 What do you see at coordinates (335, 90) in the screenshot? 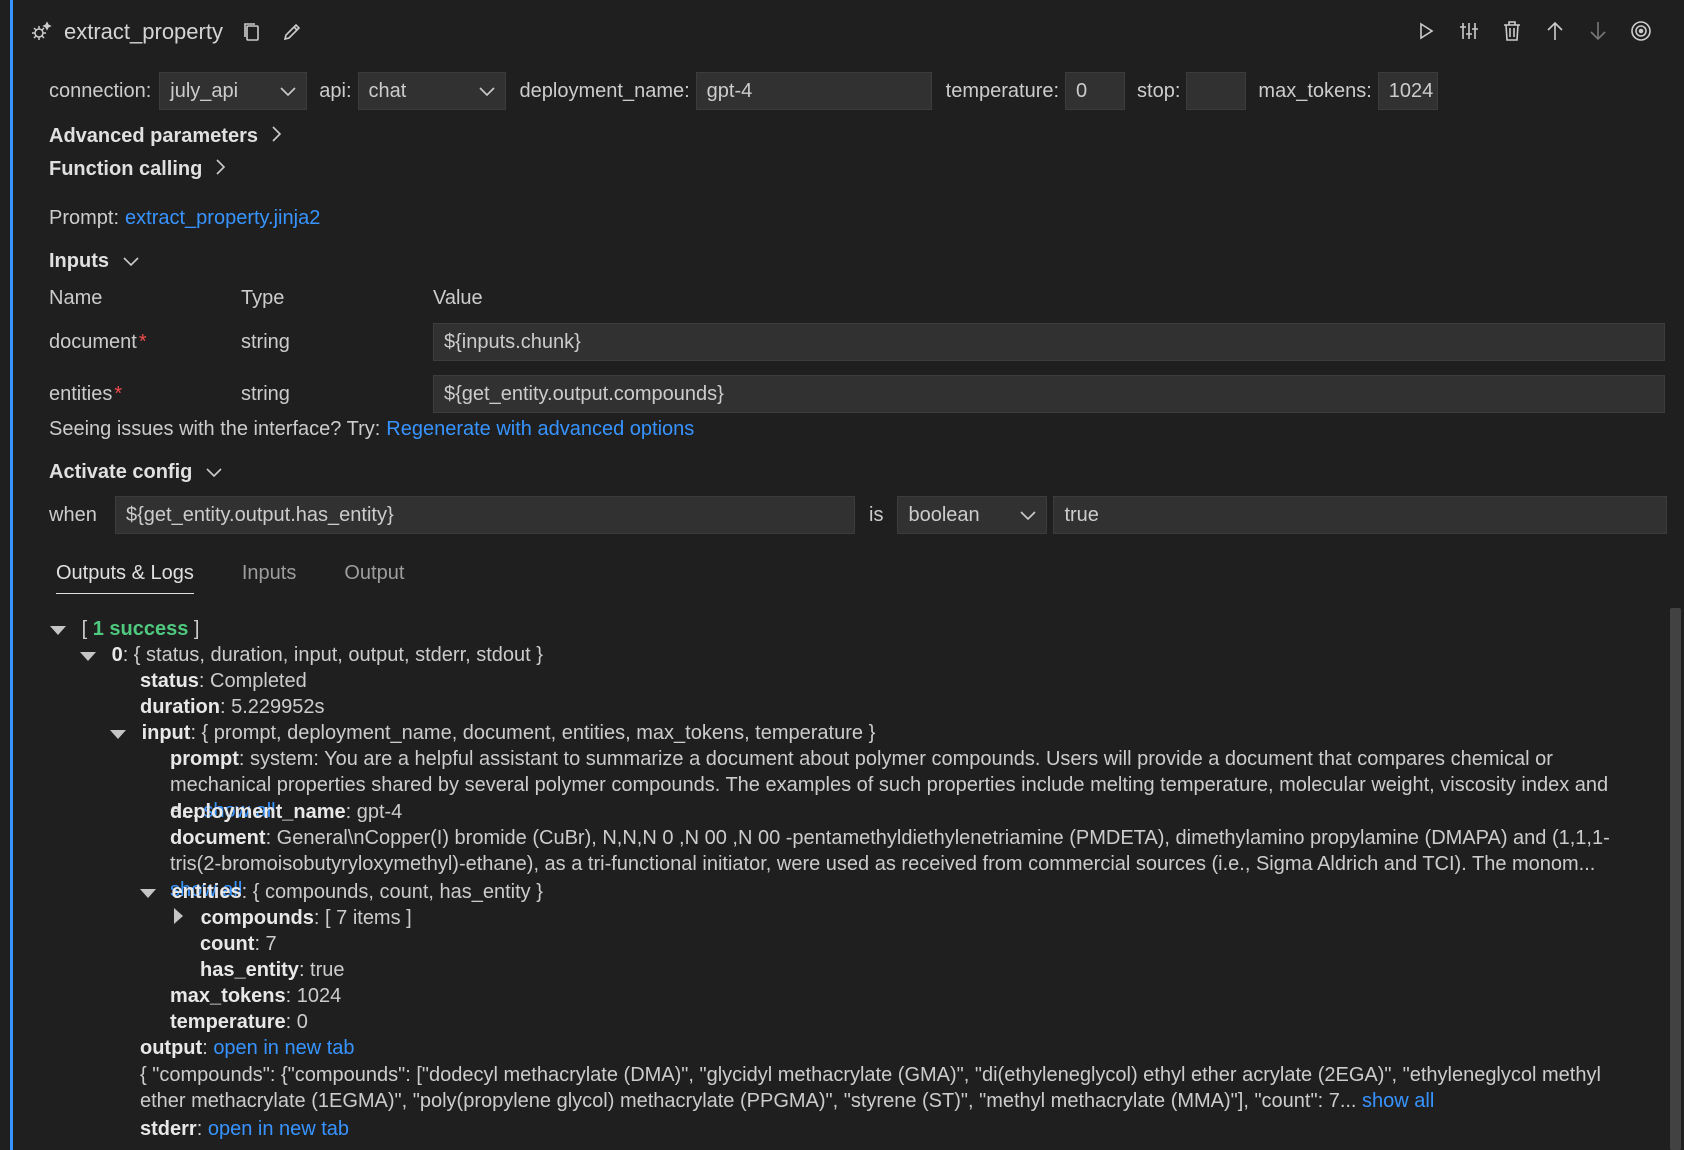
I see `api-label: api:` at bounding box center [335, 90].